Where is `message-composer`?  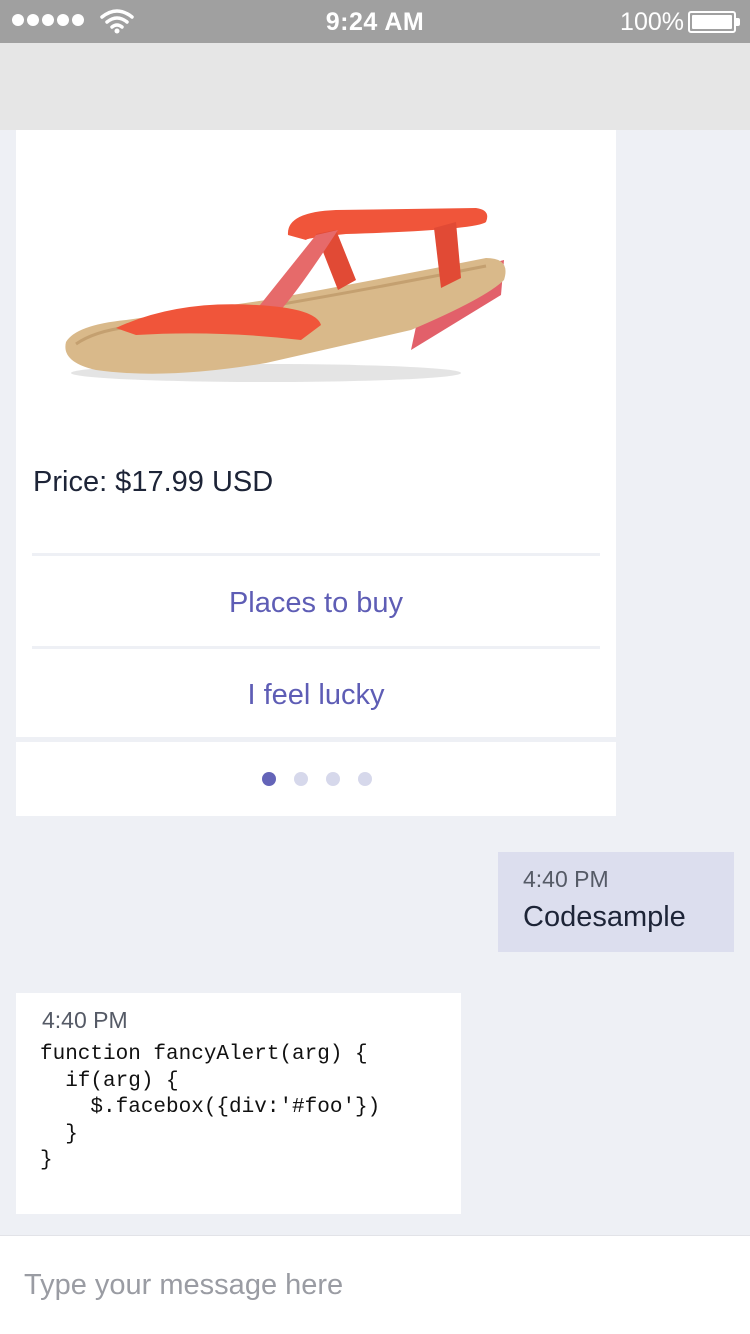
message-composer is located at coordinates (375, 1284).